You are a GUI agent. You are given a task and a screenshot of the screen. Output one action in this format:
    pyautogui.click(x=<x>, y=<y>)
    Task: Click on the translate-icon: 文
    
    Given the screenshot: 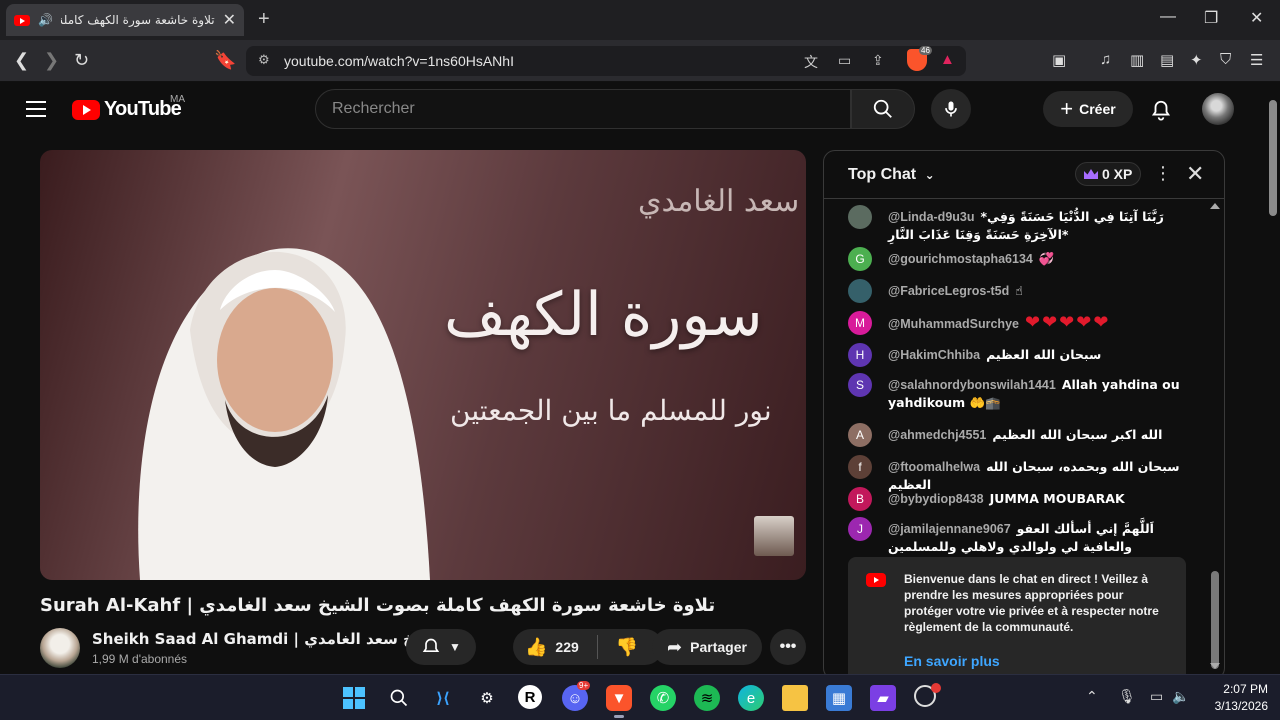 What is the action you would take?
    pyautogui.click(x=811, y=62)
    